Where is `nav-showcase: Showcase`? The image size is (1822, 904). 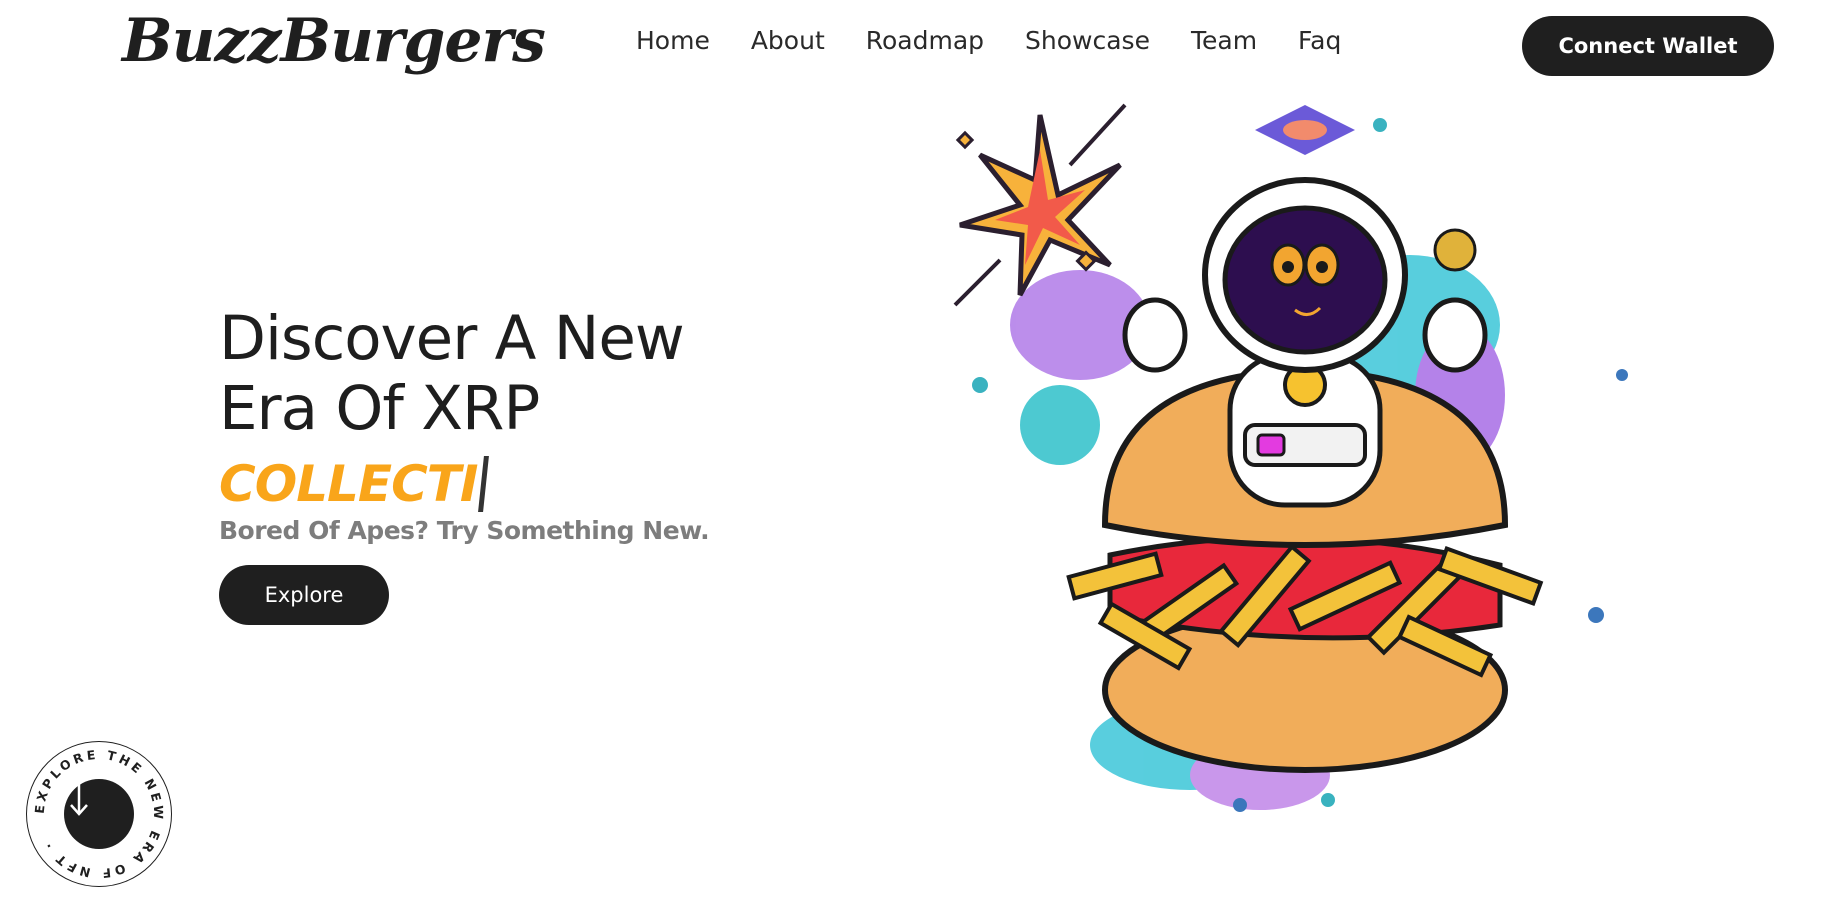
nav-showcase: Showcase is located at coordinates (1087, 40).